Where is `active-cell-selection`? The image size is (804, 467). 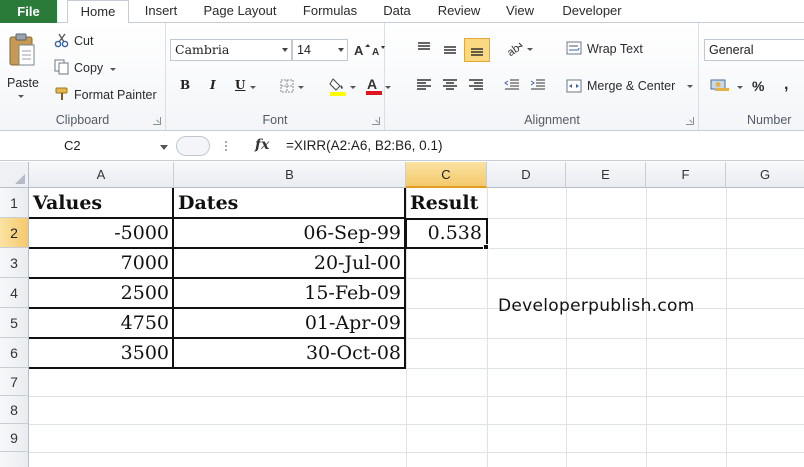
active-cell-selection is located at coordinates (446, 233).